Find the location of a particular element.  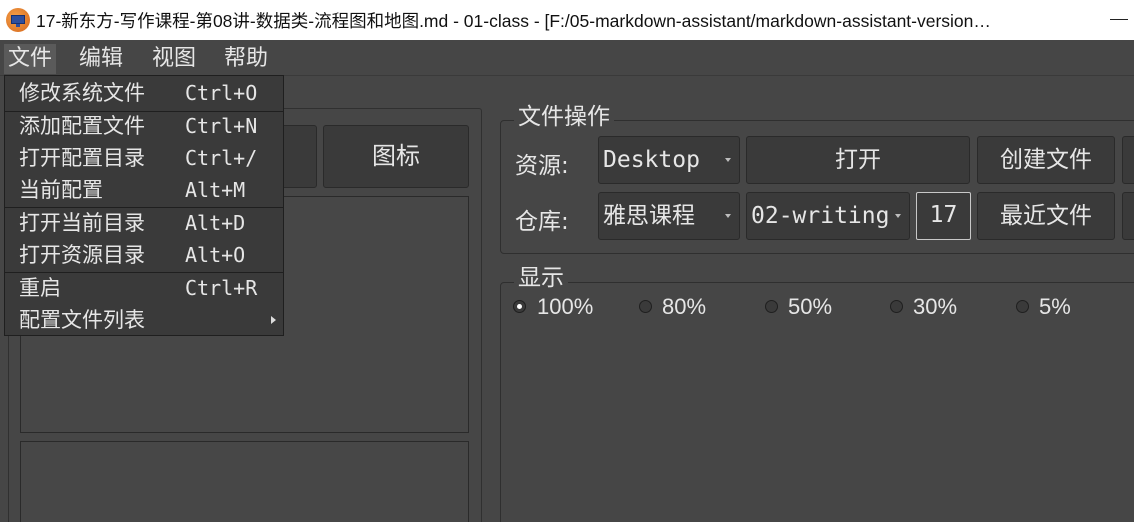

menu-file: 文件 is located at coordinates (30, 59).